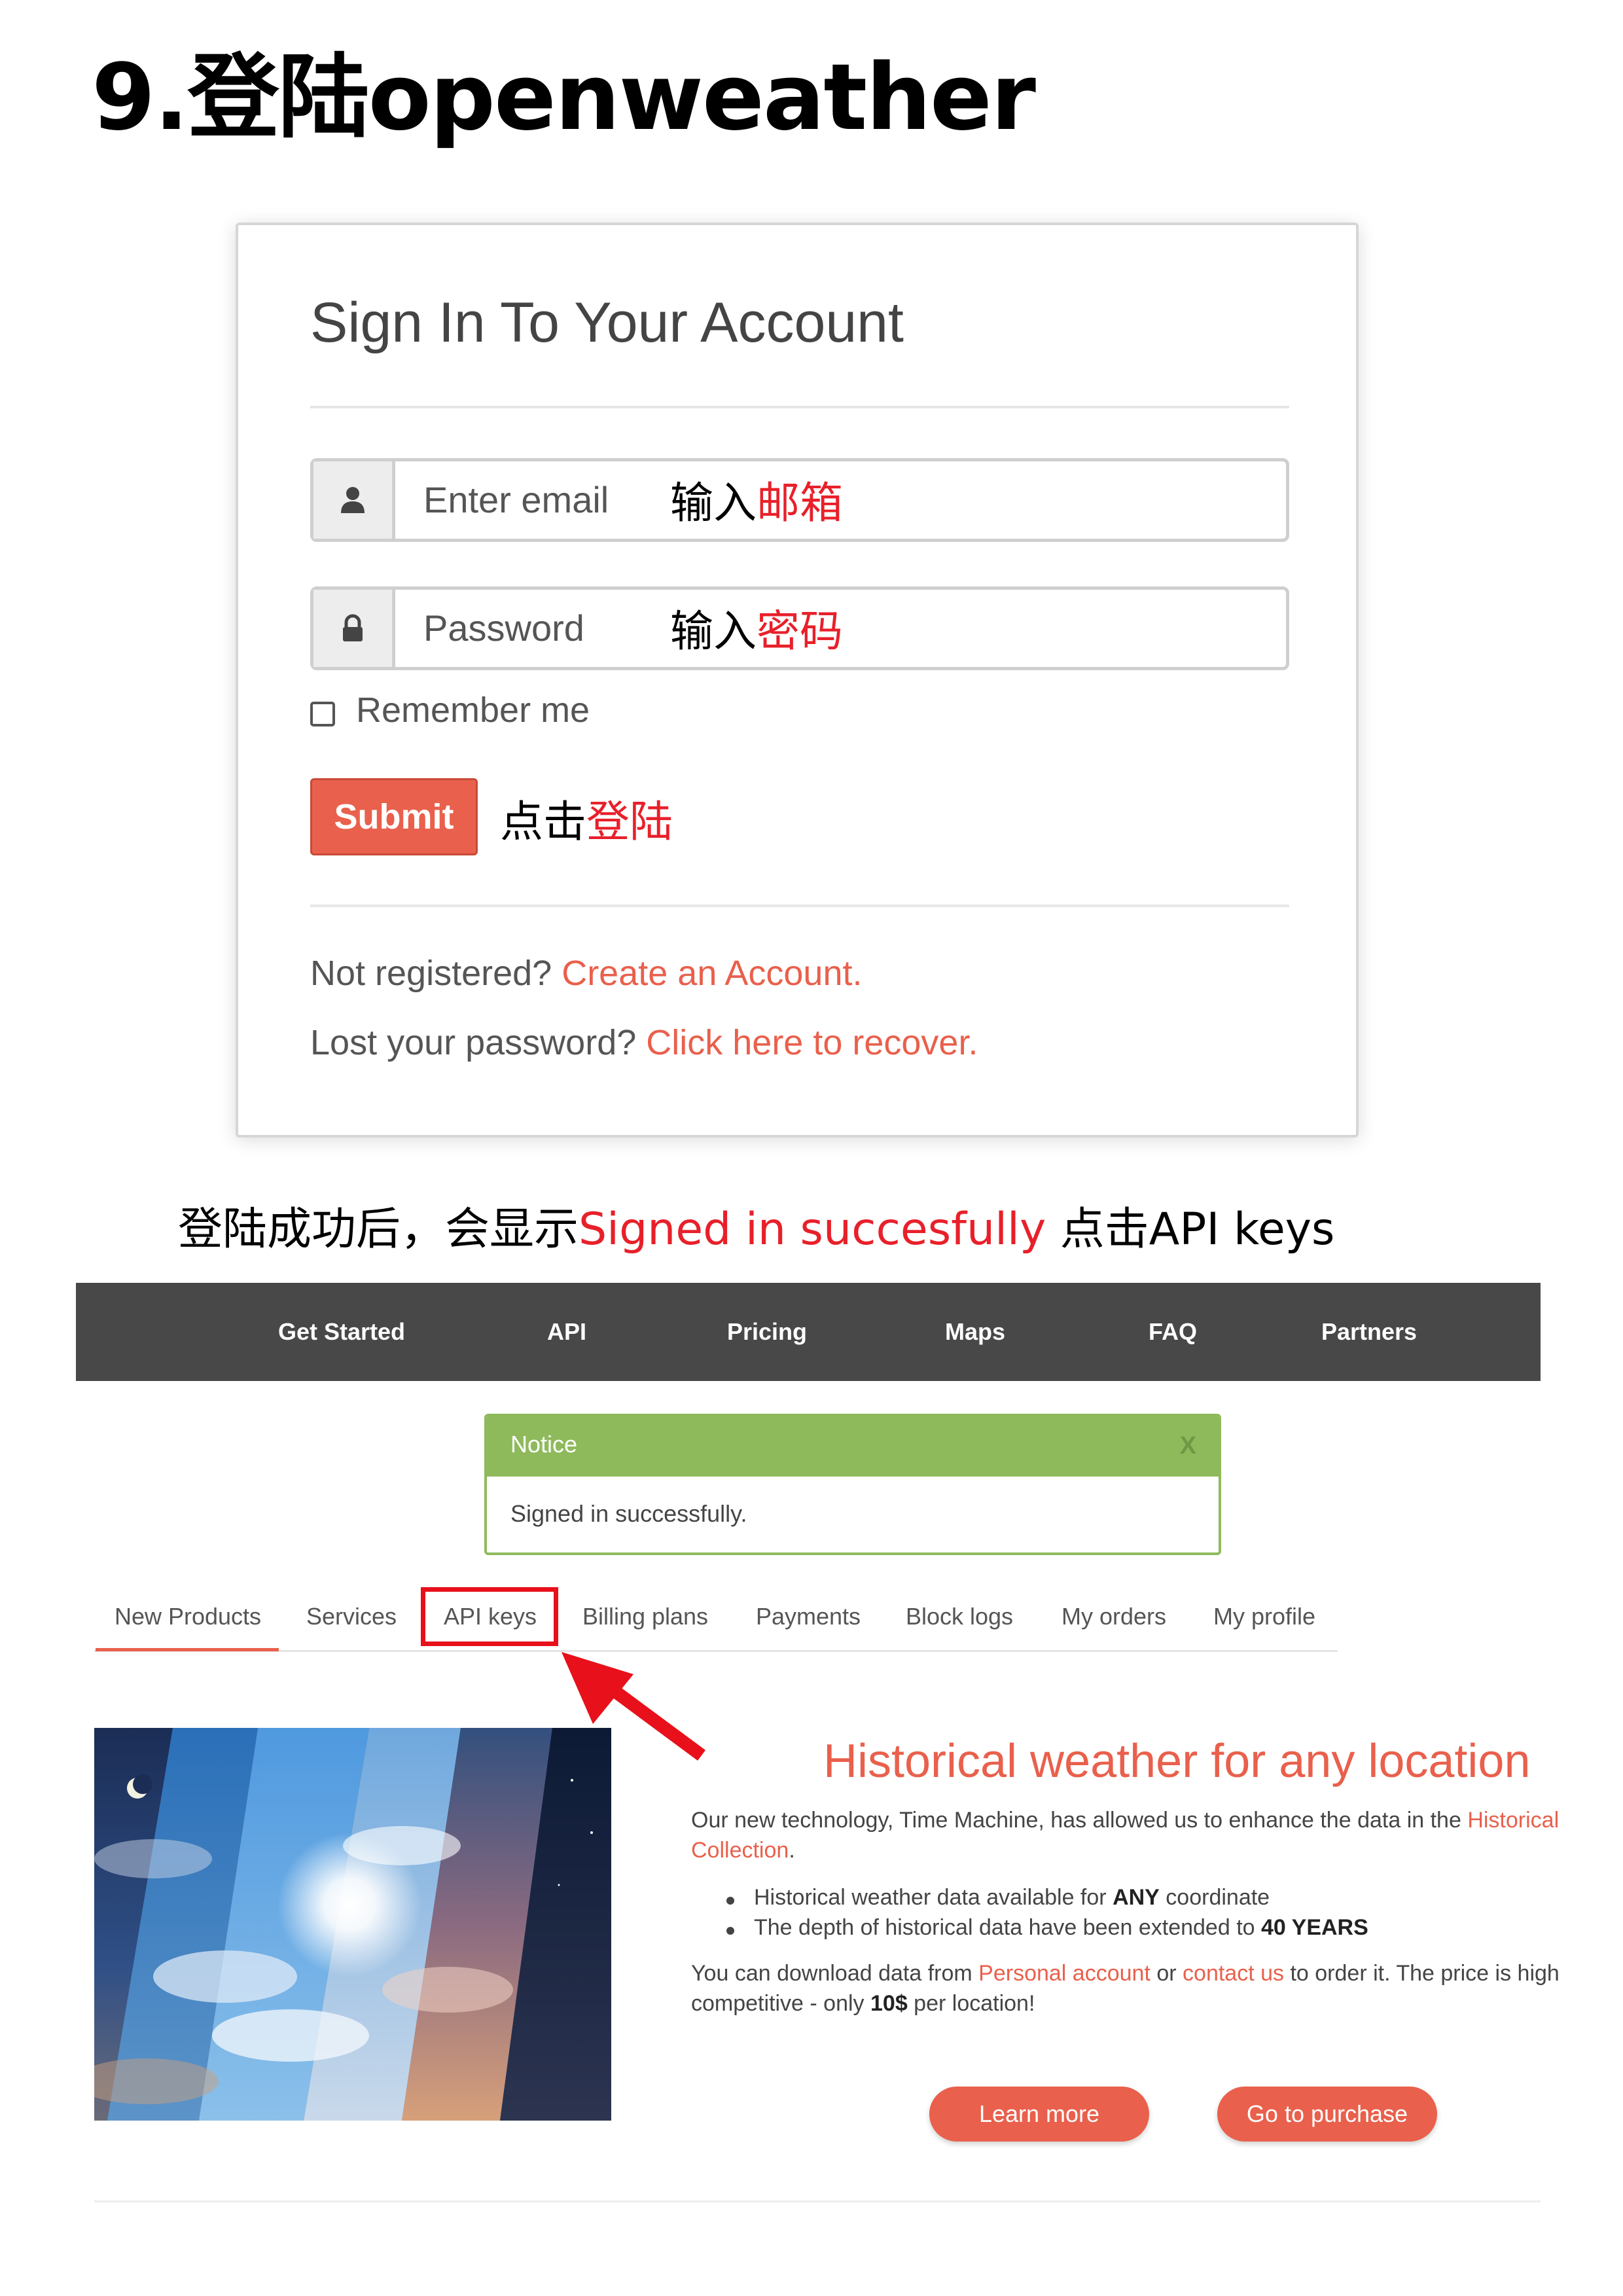 This screenshot has height=2296, width=1623. What do you see at coordinates (341, 1332) in the screenshot?
I see `nav-get-started: Get Started` at bounding box center [341, 1332].